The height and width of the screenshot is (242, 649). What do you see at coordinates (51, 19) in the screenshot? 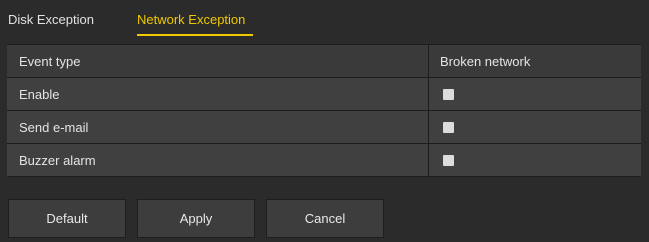
I see `tab-disk-exception: Disk Exception` at bounding box center [51, 19].